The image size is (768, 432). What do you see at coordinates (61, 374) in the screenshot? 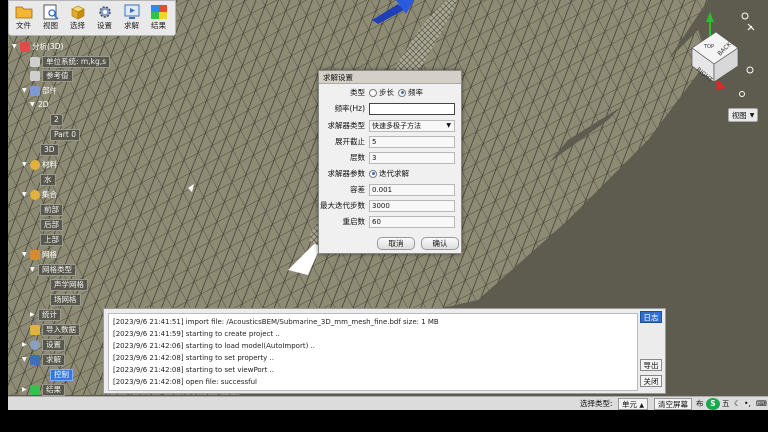
I see `tree-item-control: 控制` at bounding box center [61, 374].